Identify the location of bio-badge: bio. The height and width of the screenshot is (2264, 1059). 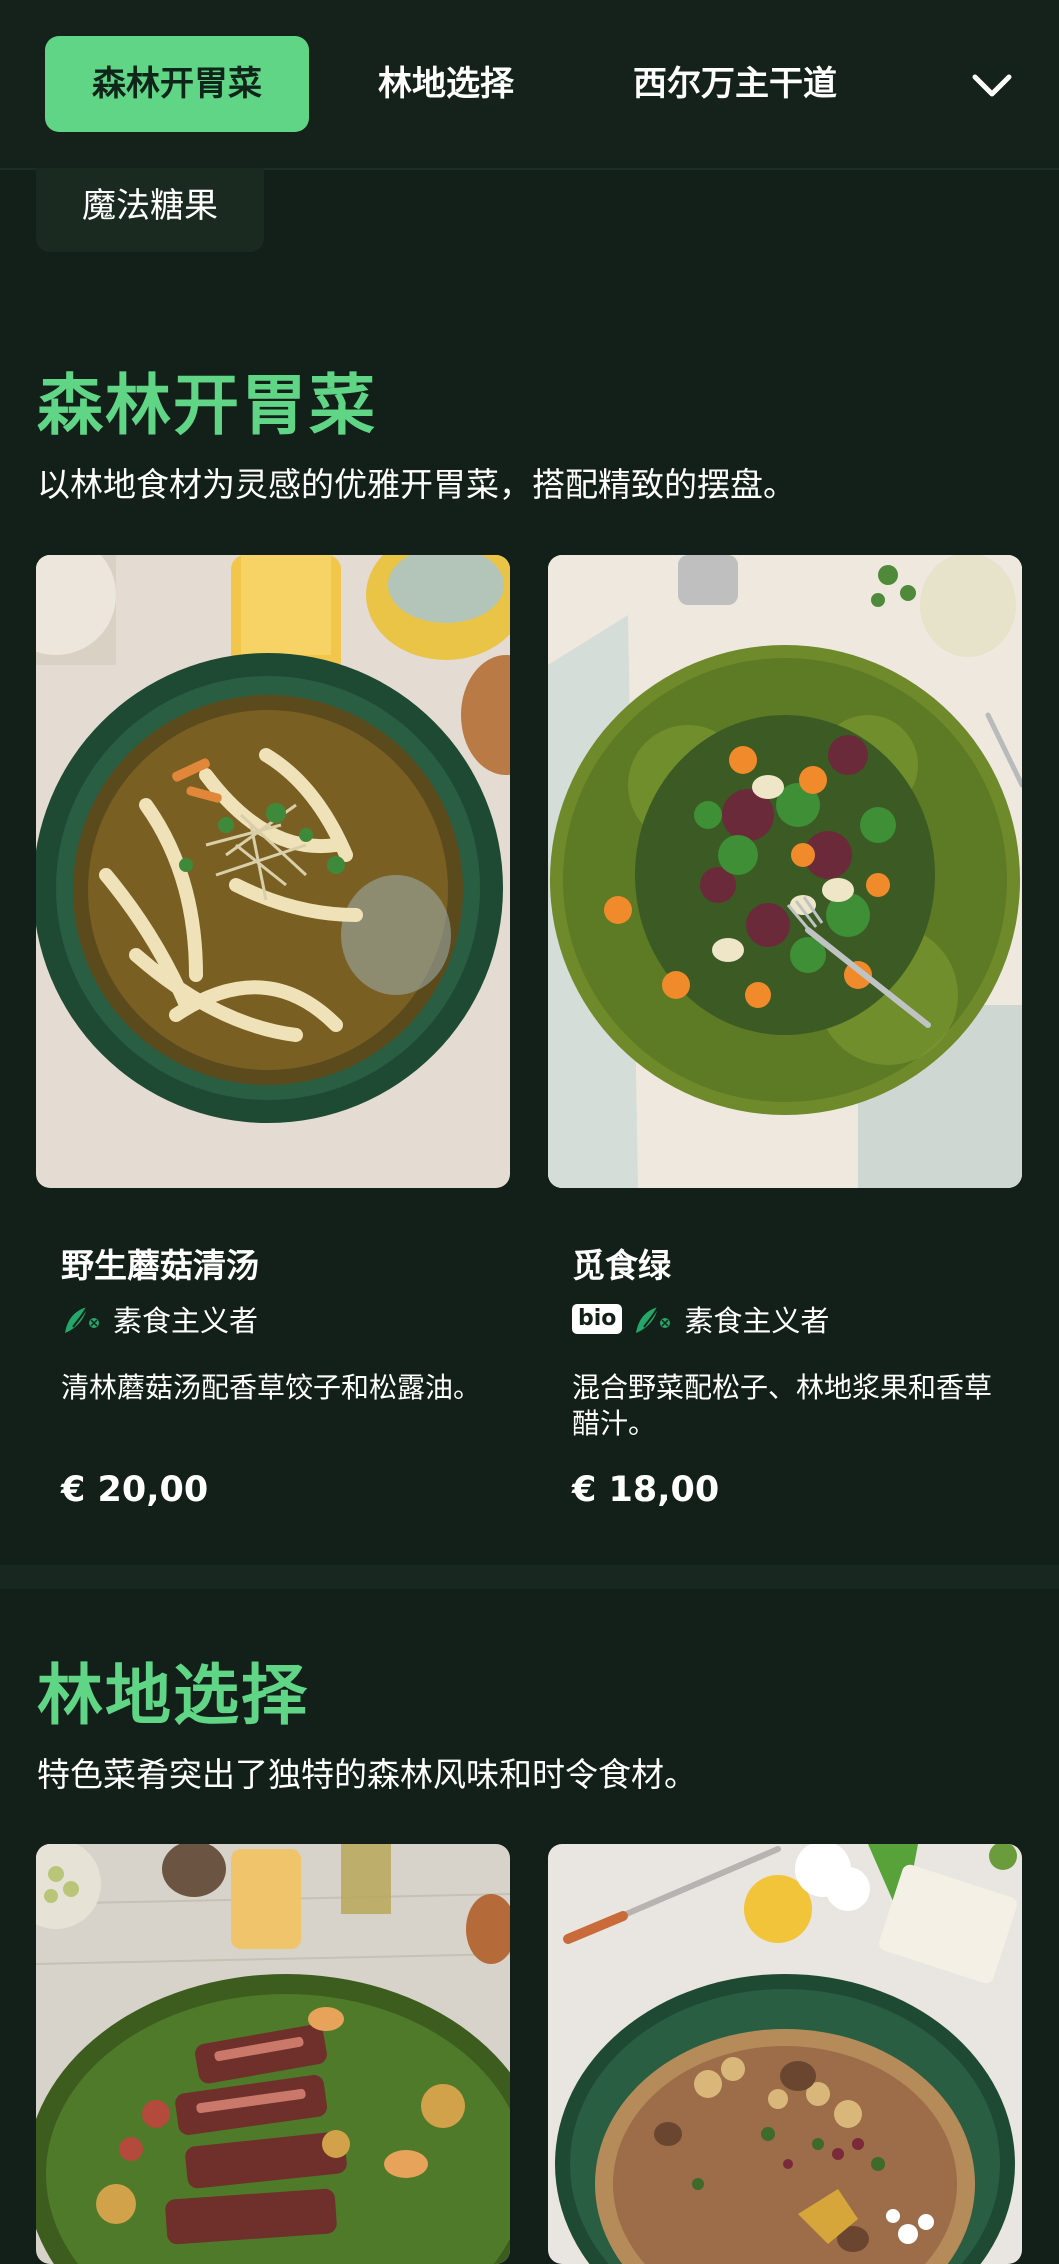
(597, 1319).